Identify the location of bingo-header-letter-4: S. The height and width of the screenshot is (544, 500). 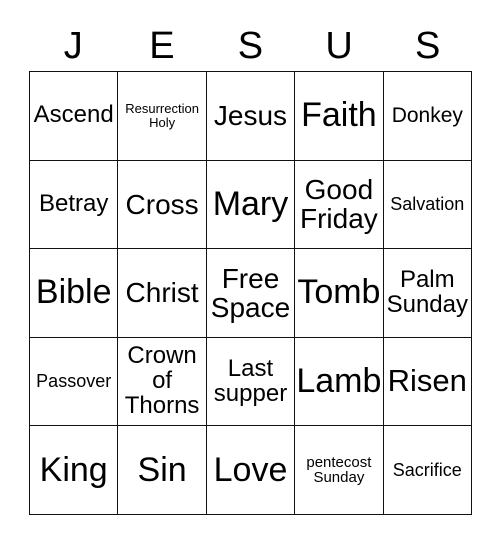
(427, 45).